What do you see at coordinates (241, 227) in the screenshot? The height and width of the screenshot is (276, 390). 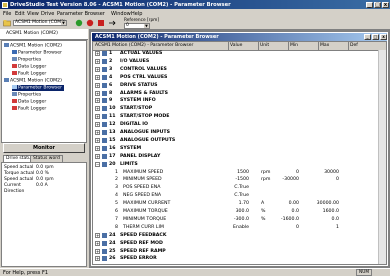 I see `parameter-value: Enable` at bounding box center [241, 227].